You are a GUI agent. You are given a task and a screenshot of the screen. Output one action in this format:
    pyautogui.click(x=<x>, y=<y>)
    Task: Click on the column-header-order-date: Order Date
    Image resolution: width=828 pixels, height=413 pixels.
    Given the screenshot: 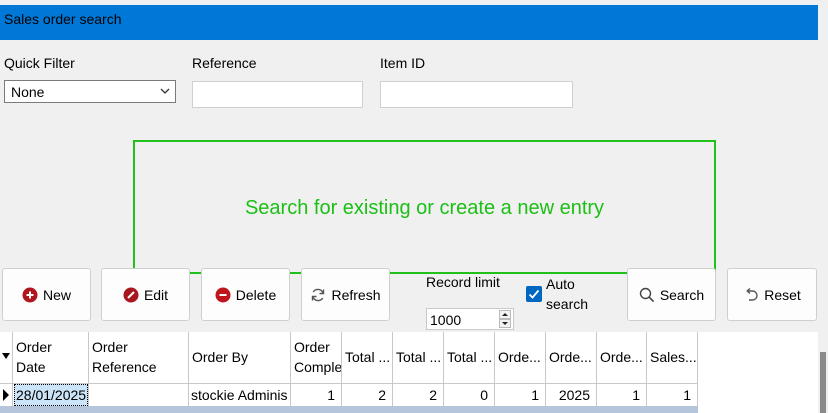 What is the action you would take?
    pyautogui.click(x=51, y=358)
    